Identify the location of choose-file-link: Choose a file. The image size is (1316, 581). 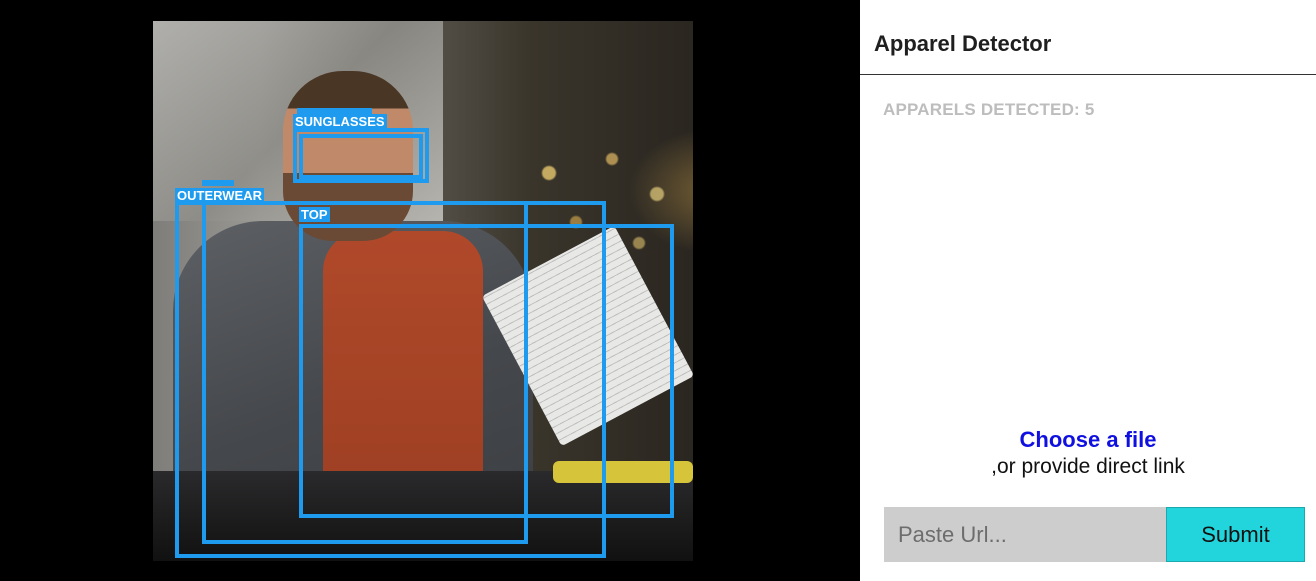
(1088, 440).